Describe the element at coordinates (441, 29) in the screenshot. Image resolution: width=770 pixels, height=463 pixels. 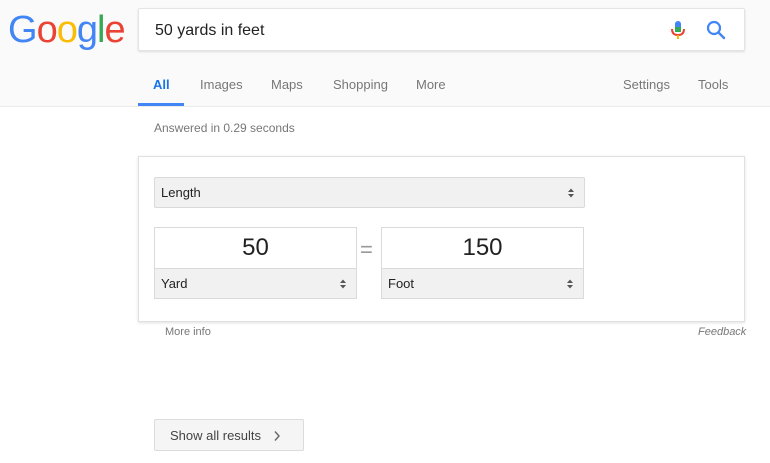
I see `search-input: 50 yards in feet` at that location.